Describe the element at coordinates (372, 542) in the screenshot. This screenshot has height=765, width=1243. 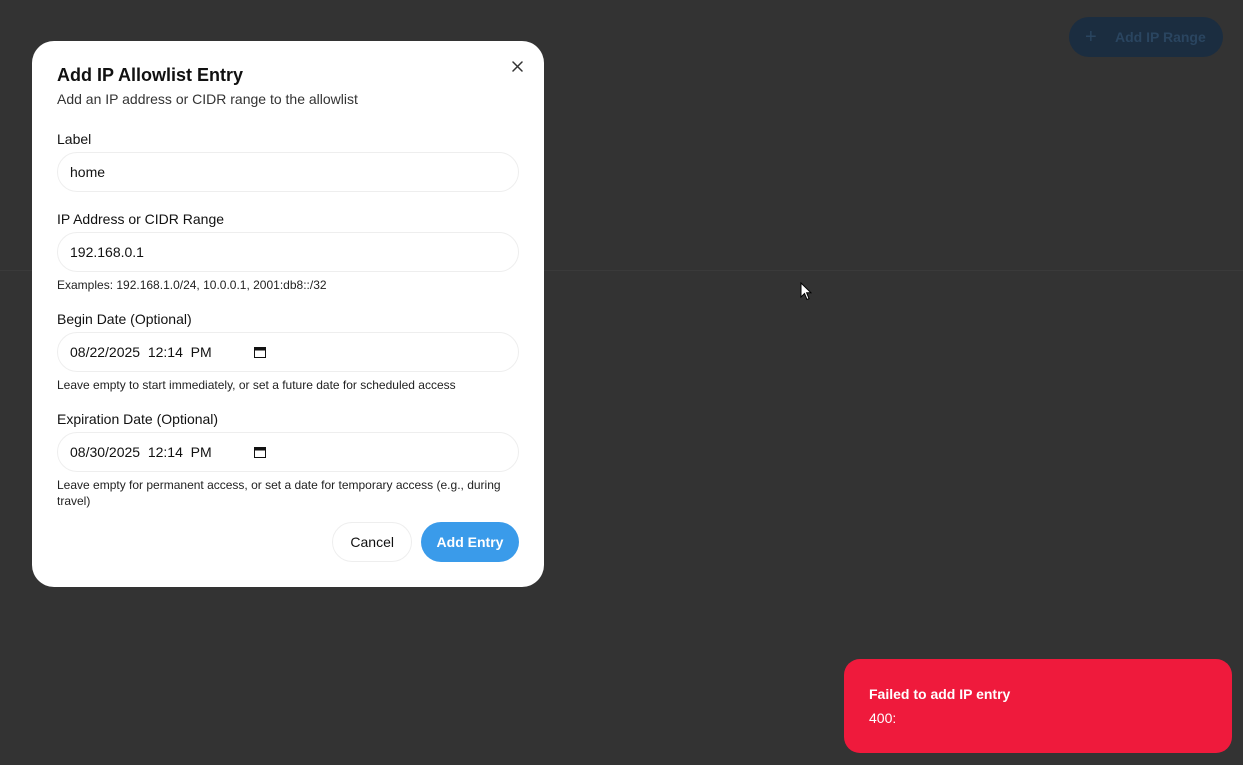
I see `cancel-button: Cancel` at that location.